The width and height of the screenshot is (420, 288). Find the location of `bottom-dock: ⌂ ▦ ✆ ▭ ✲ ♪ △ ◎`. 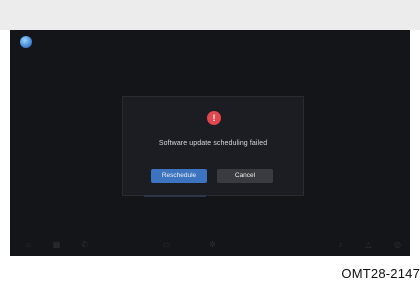

bottom-dock: ⌂ ▦ ✆ ▭ ✲ ♪ △ ◎ is located at coordinates (210, 246).